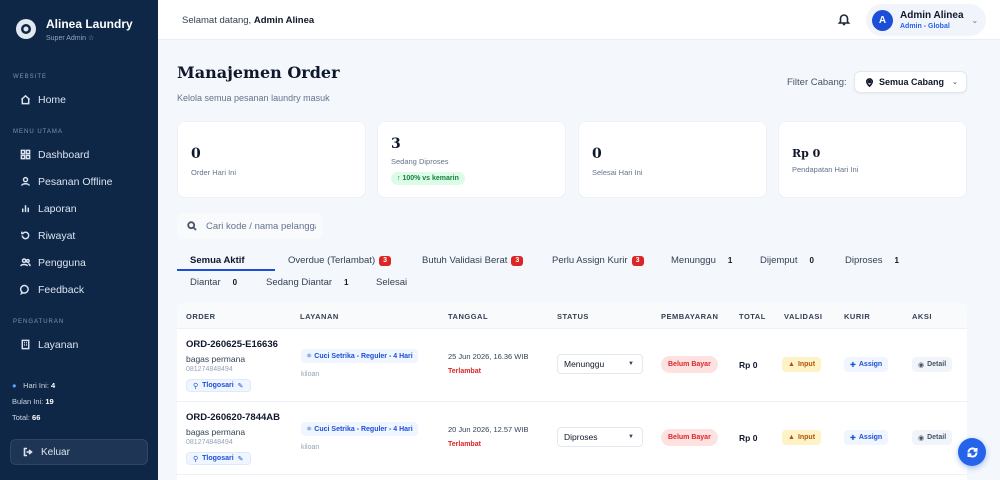 The image size is (1000, 480). What do you see at coordinates (79, 154) in the screenshot?
I see `sidebar-item-dashboard: Dashboard` at bounding box center [79, 154].